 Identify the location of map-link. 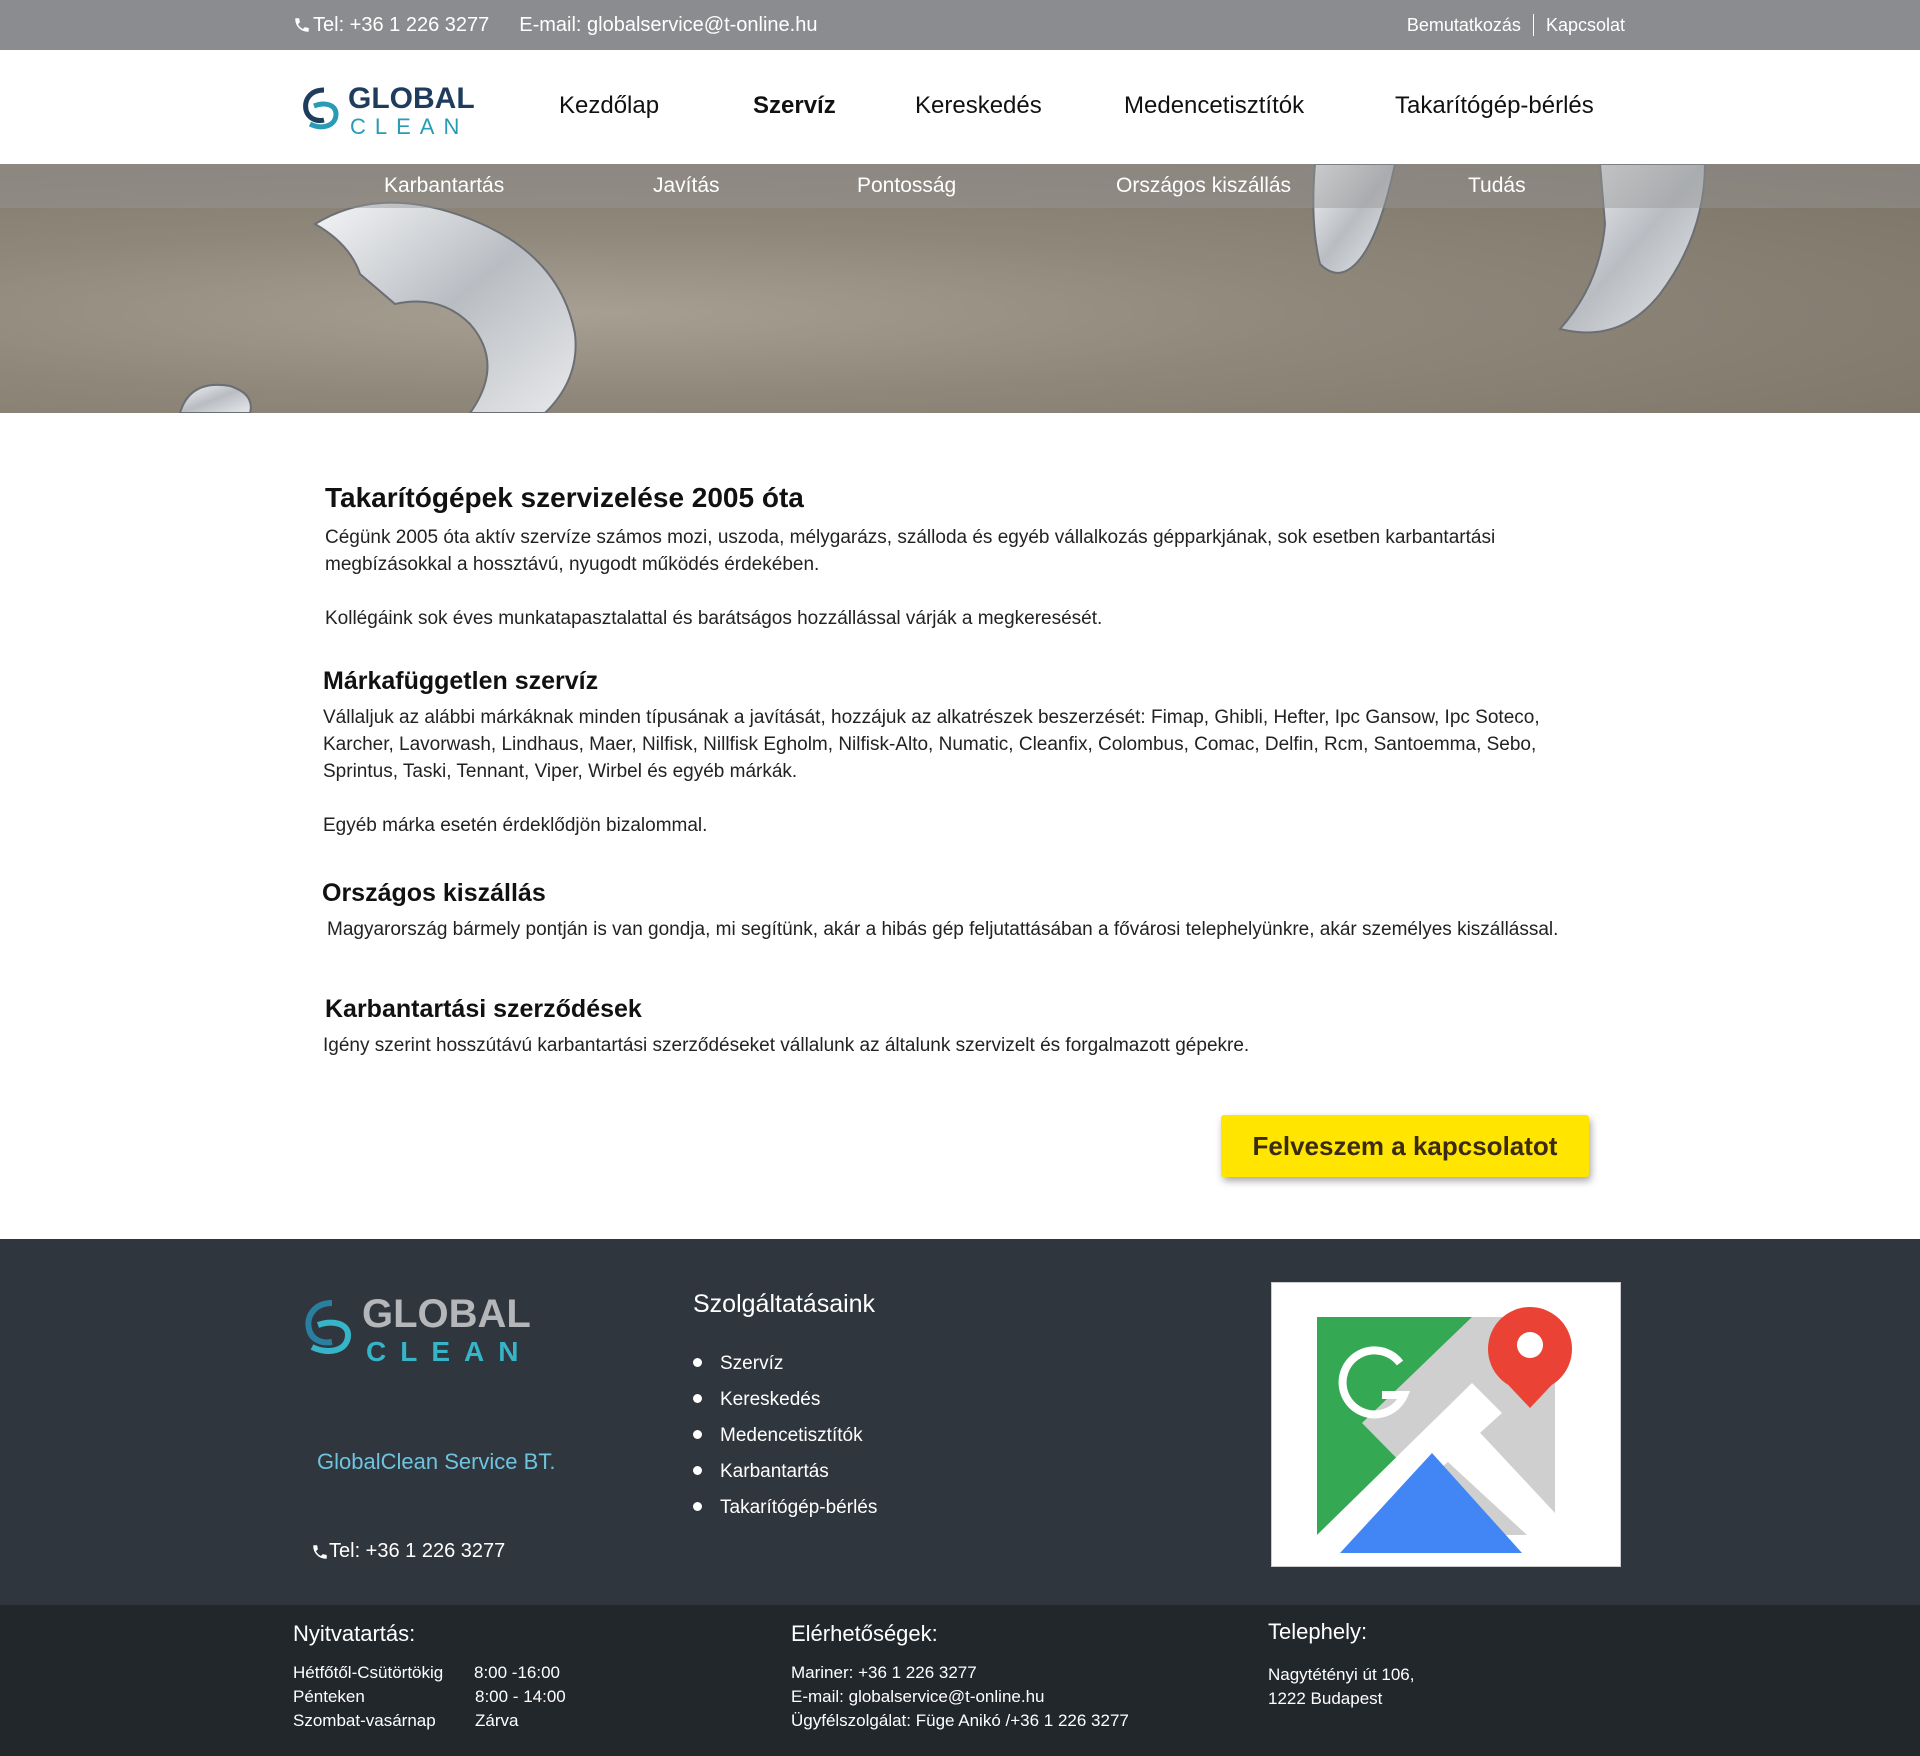
(1446, 1424).